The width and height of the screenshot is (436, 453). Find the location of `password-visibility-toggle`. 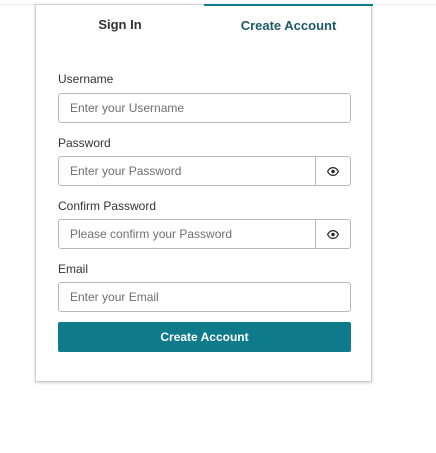

password-visibility-toggle is located at coordinates (333, 171).